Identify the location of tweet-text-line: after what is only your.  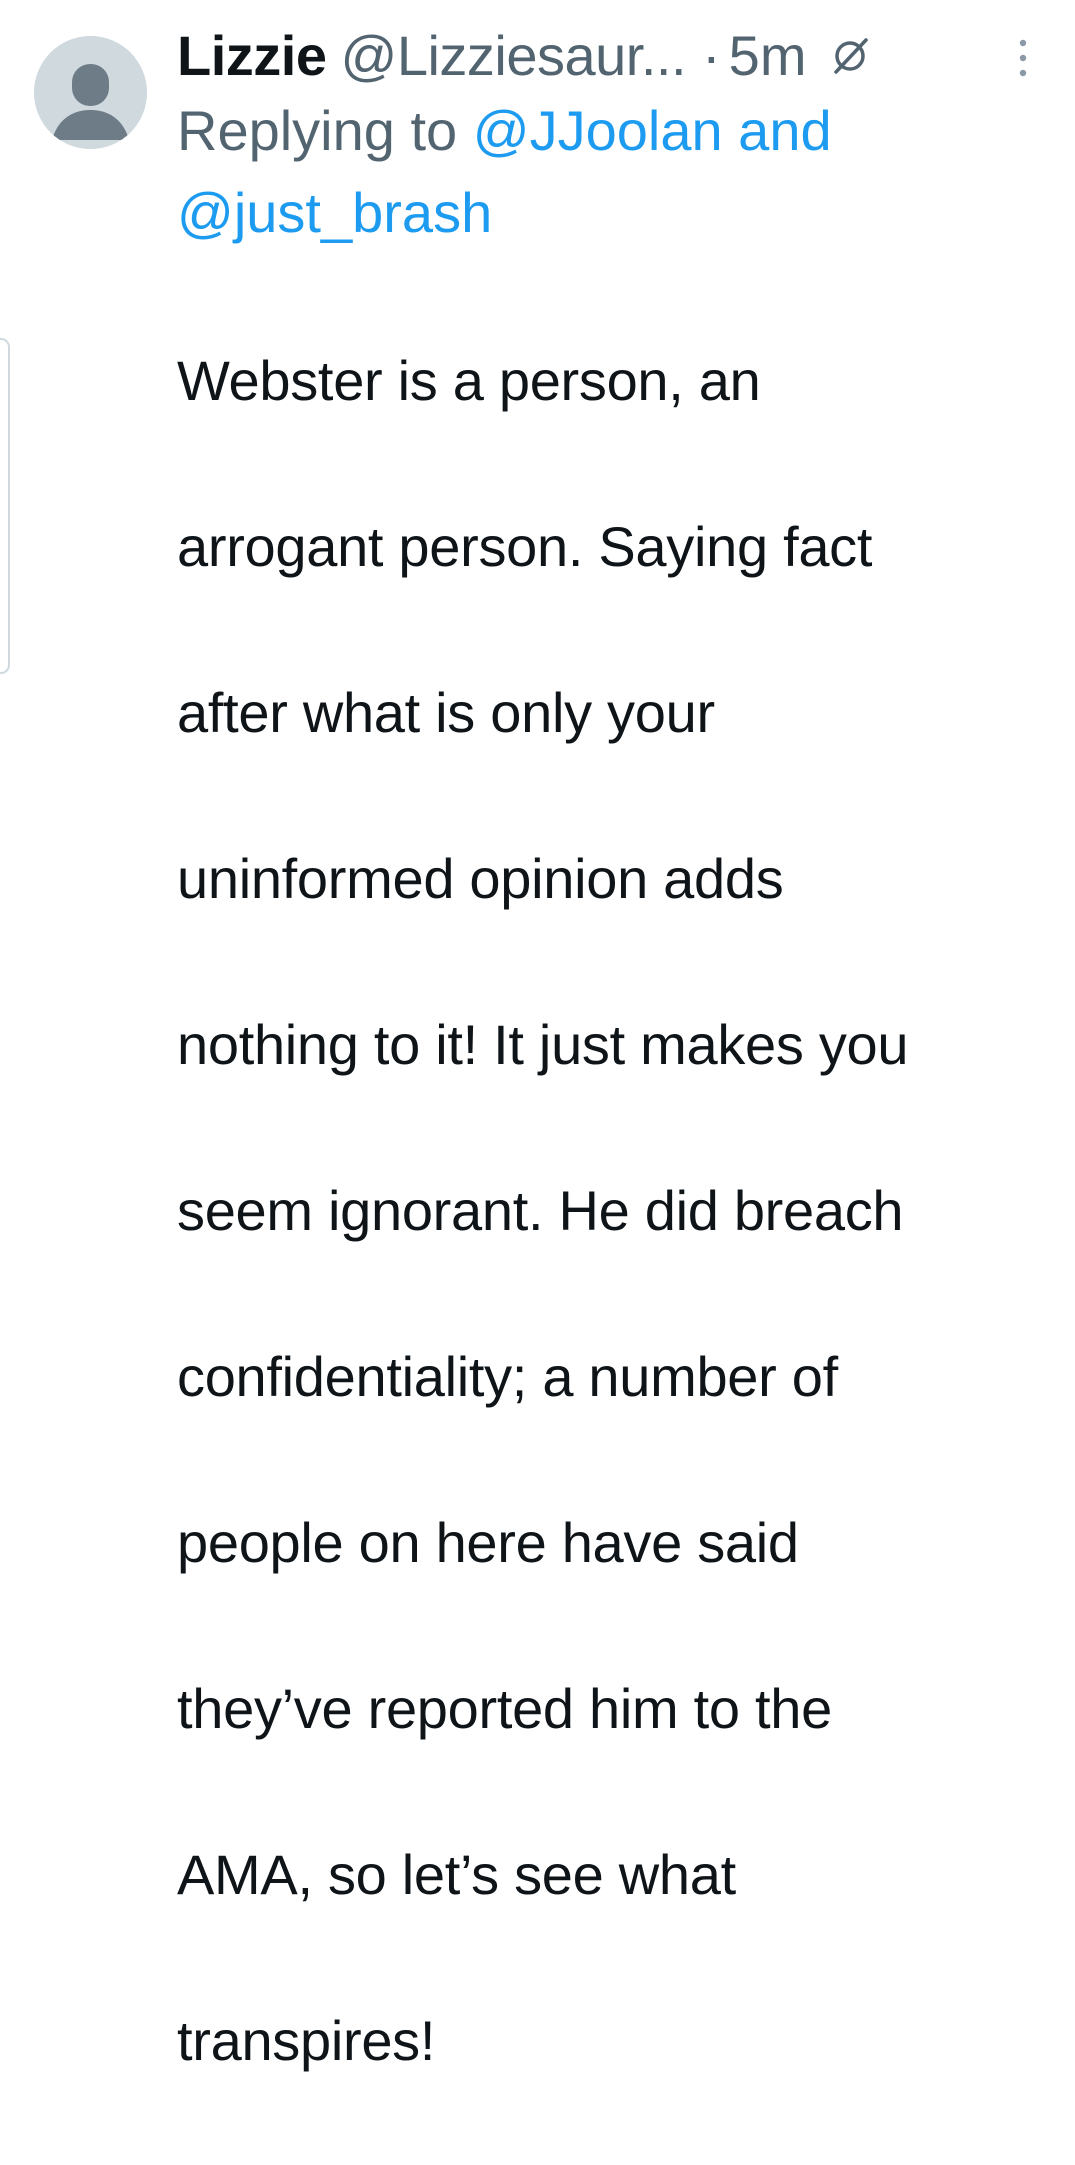
(446, 712).